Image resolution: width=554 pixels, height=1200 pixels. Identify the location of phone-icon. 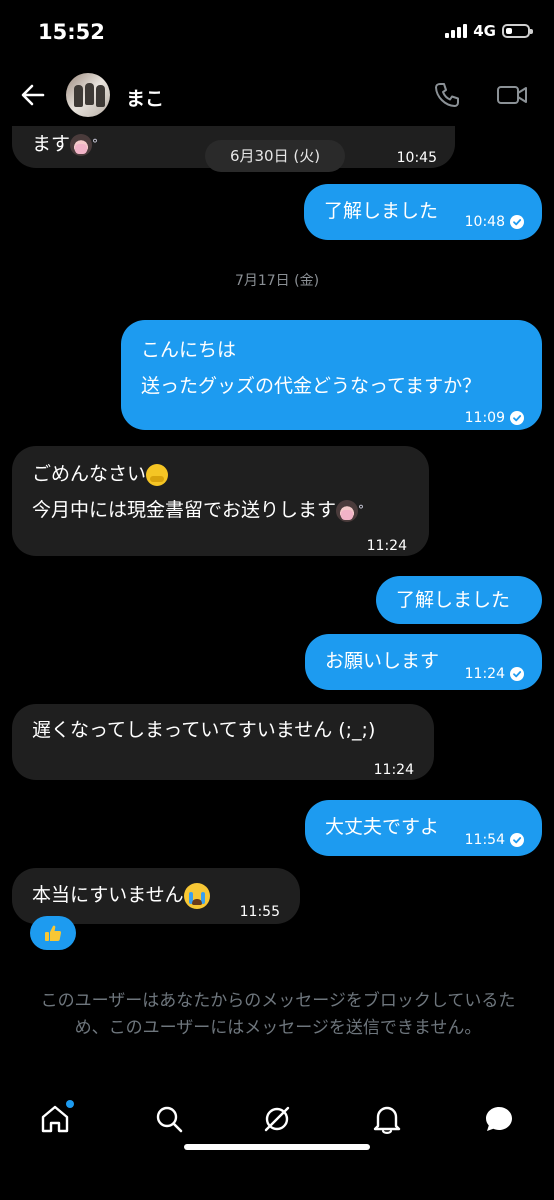
(447, 95).